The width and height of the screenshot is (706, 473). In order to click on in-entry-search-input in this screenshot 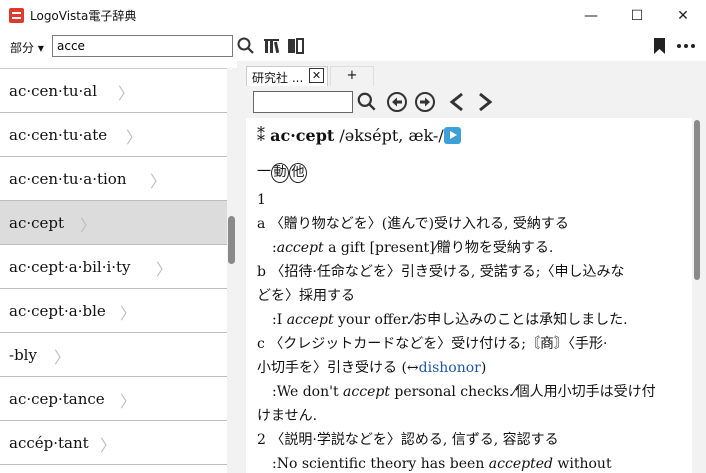, I will do `click(303, 102)`.